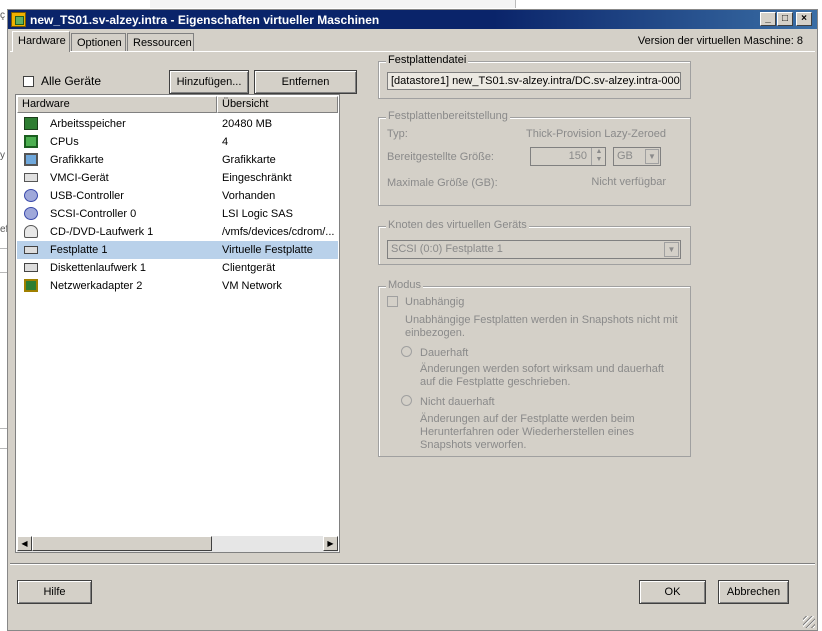 This screenshot has width=822, height=631. What do you see at coordinates (71, 81) in the screenshot?
I see `all-devices-label: Alle Geräte` at bounding box center [71, 81].